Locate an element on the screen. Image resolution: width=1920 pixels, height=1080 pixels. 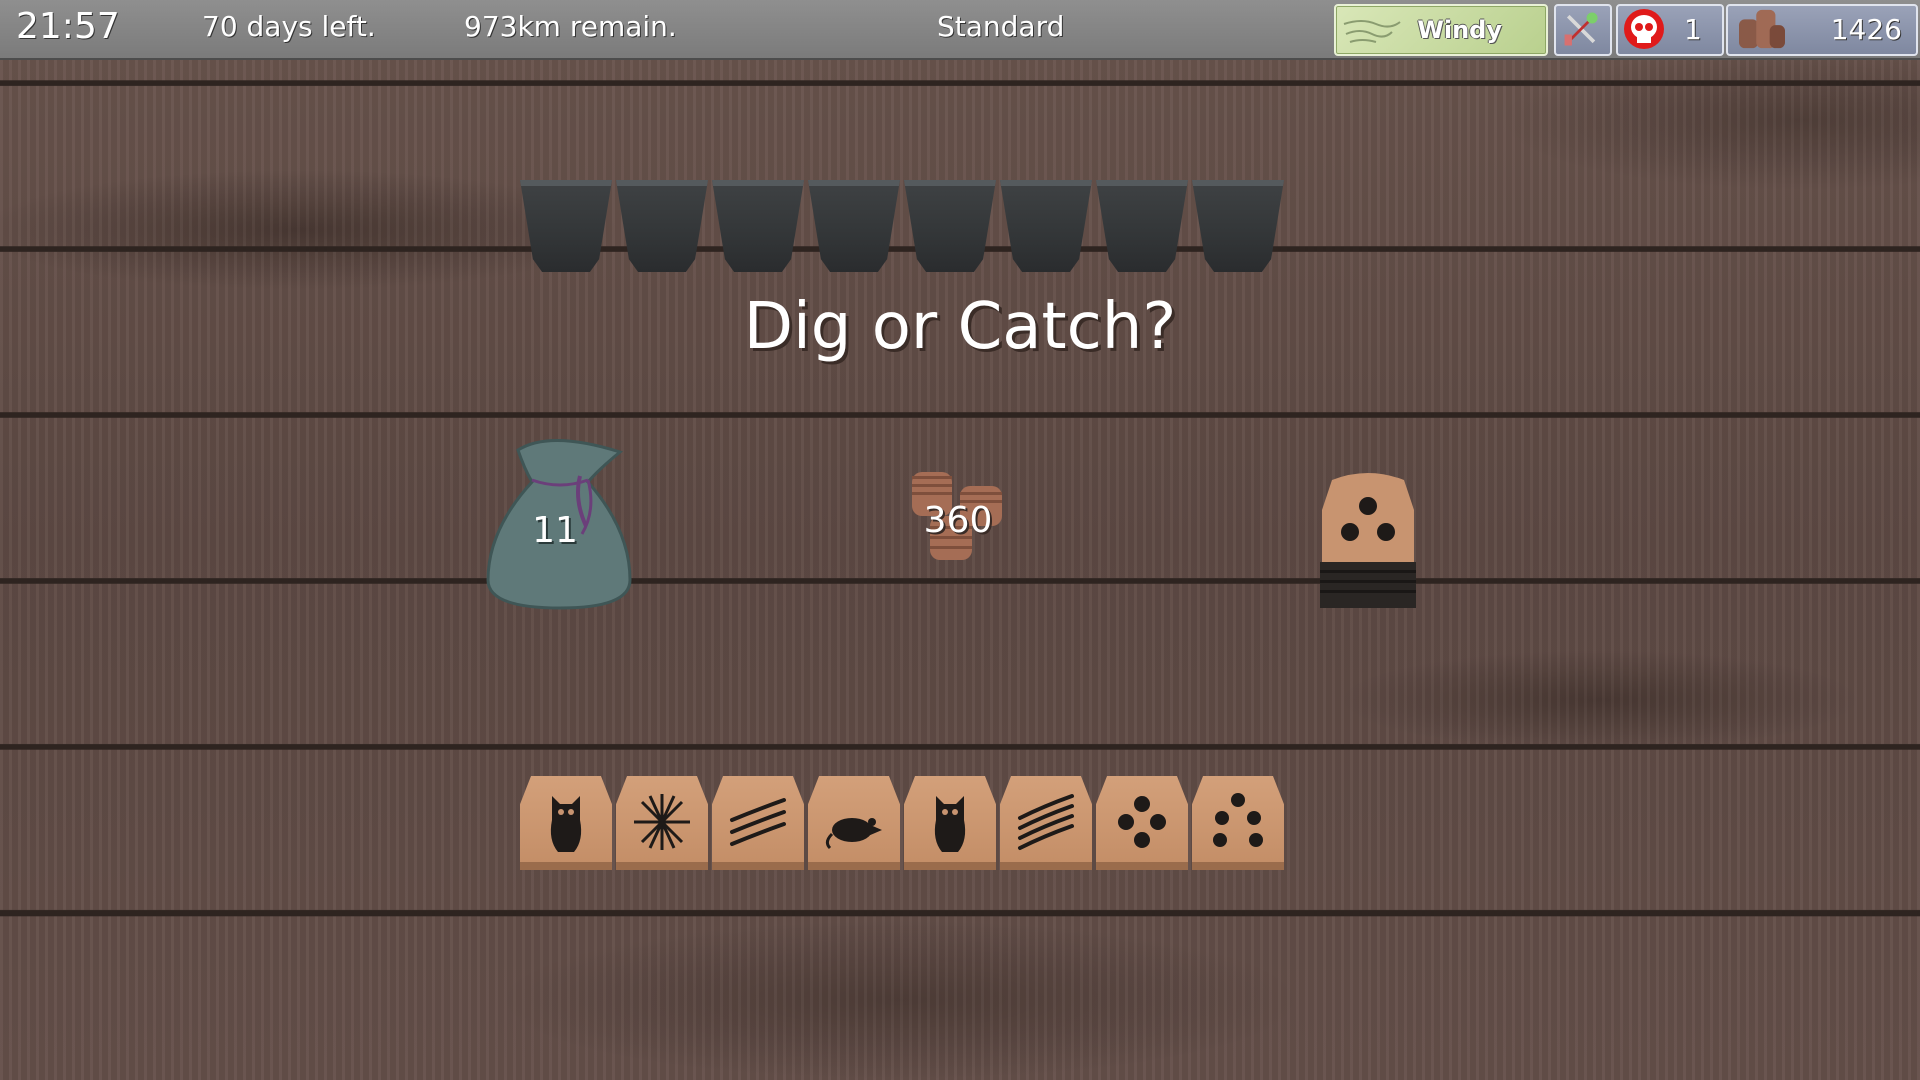
tile-five-dots is located at coordinates (1238, 823).